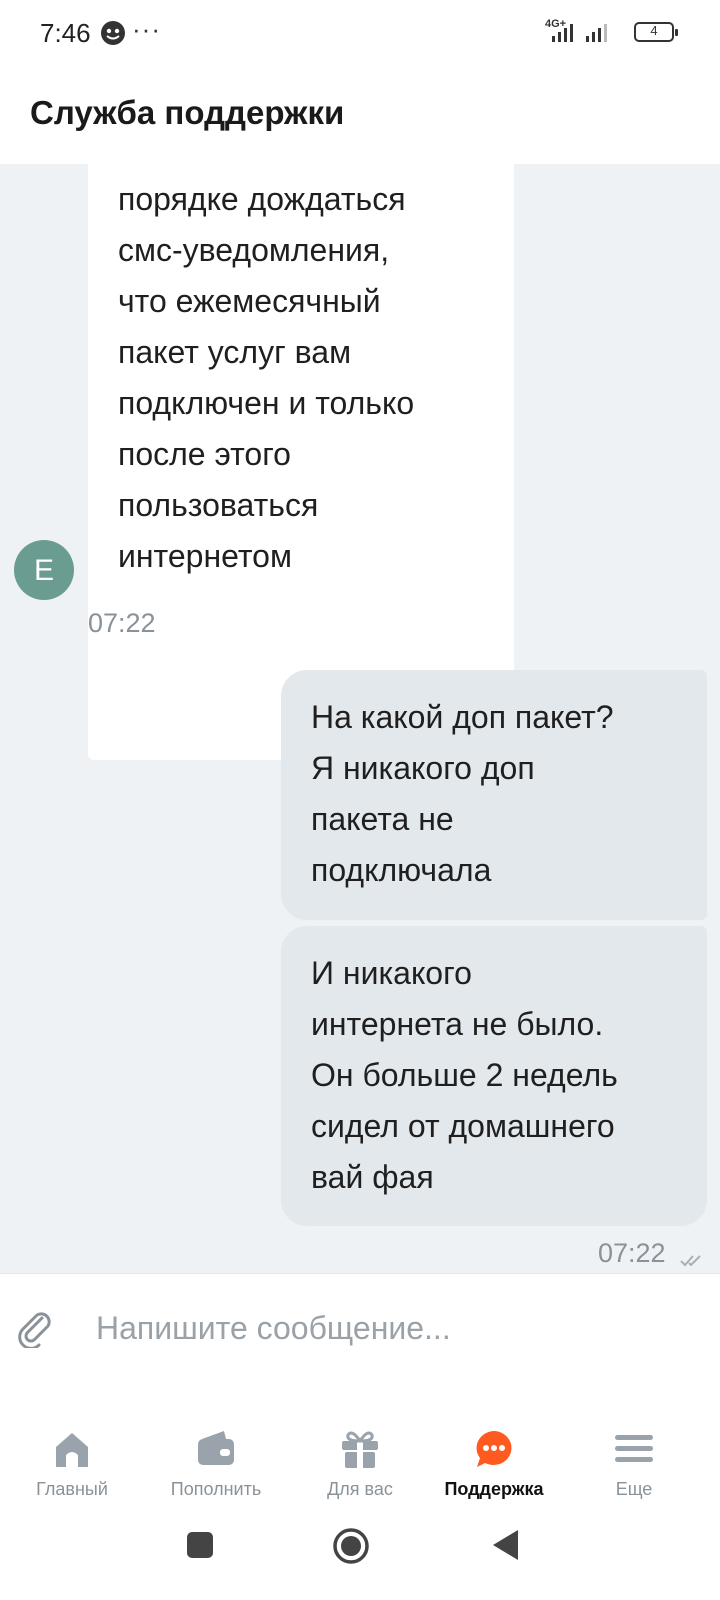 The height and width of the screenshot is (1600, 720). What do you see at coordinates (200, 1545) in the screenshot?
I see `recent-apps-button` at bounding box center [200, 1545].